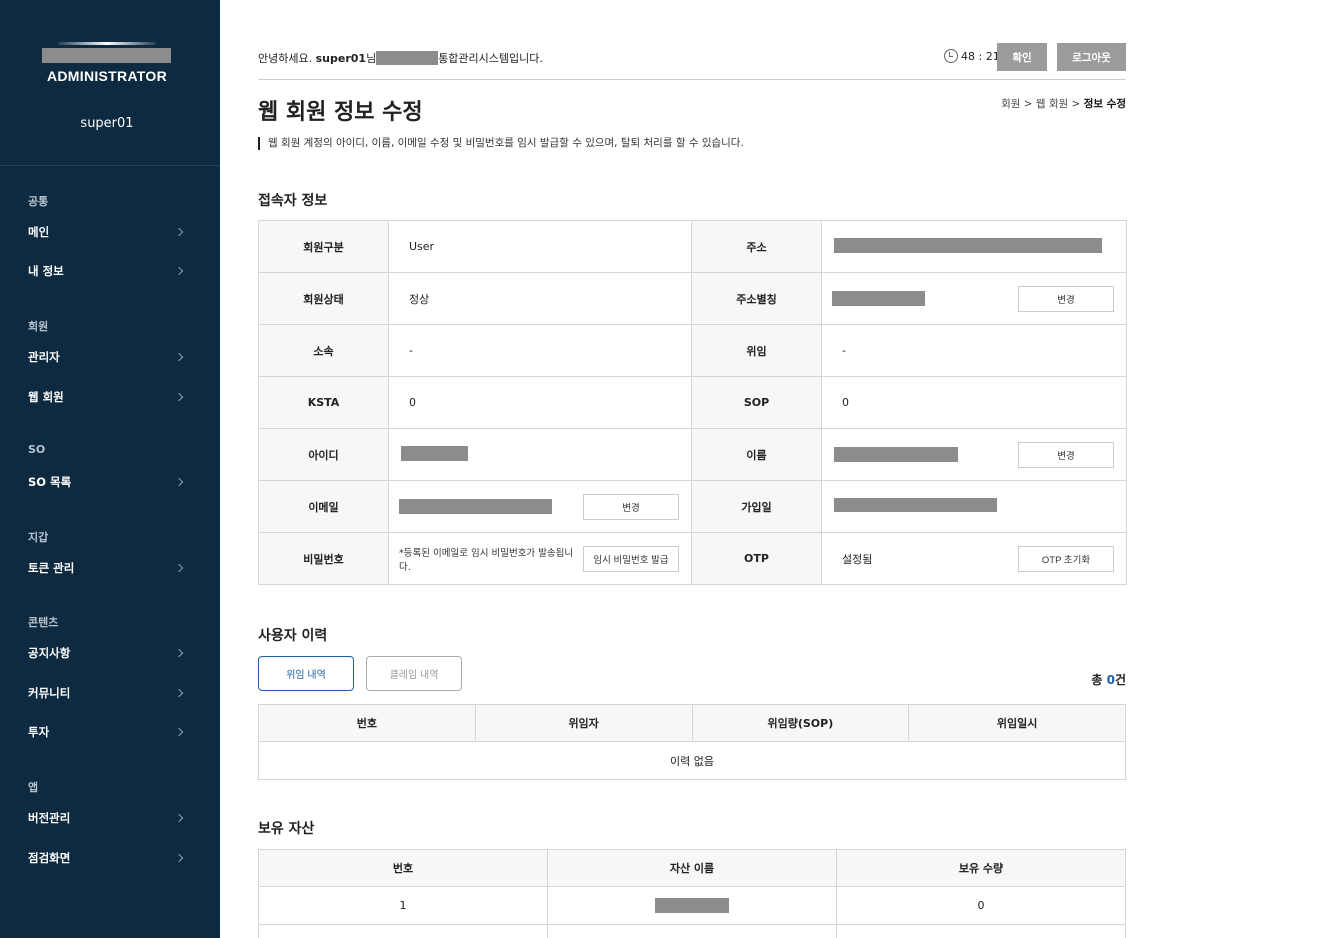  Describe the element at coordinates (1052, 104) in the screenshot. I see `breadcrumb-item: 웹 회원` at that location.